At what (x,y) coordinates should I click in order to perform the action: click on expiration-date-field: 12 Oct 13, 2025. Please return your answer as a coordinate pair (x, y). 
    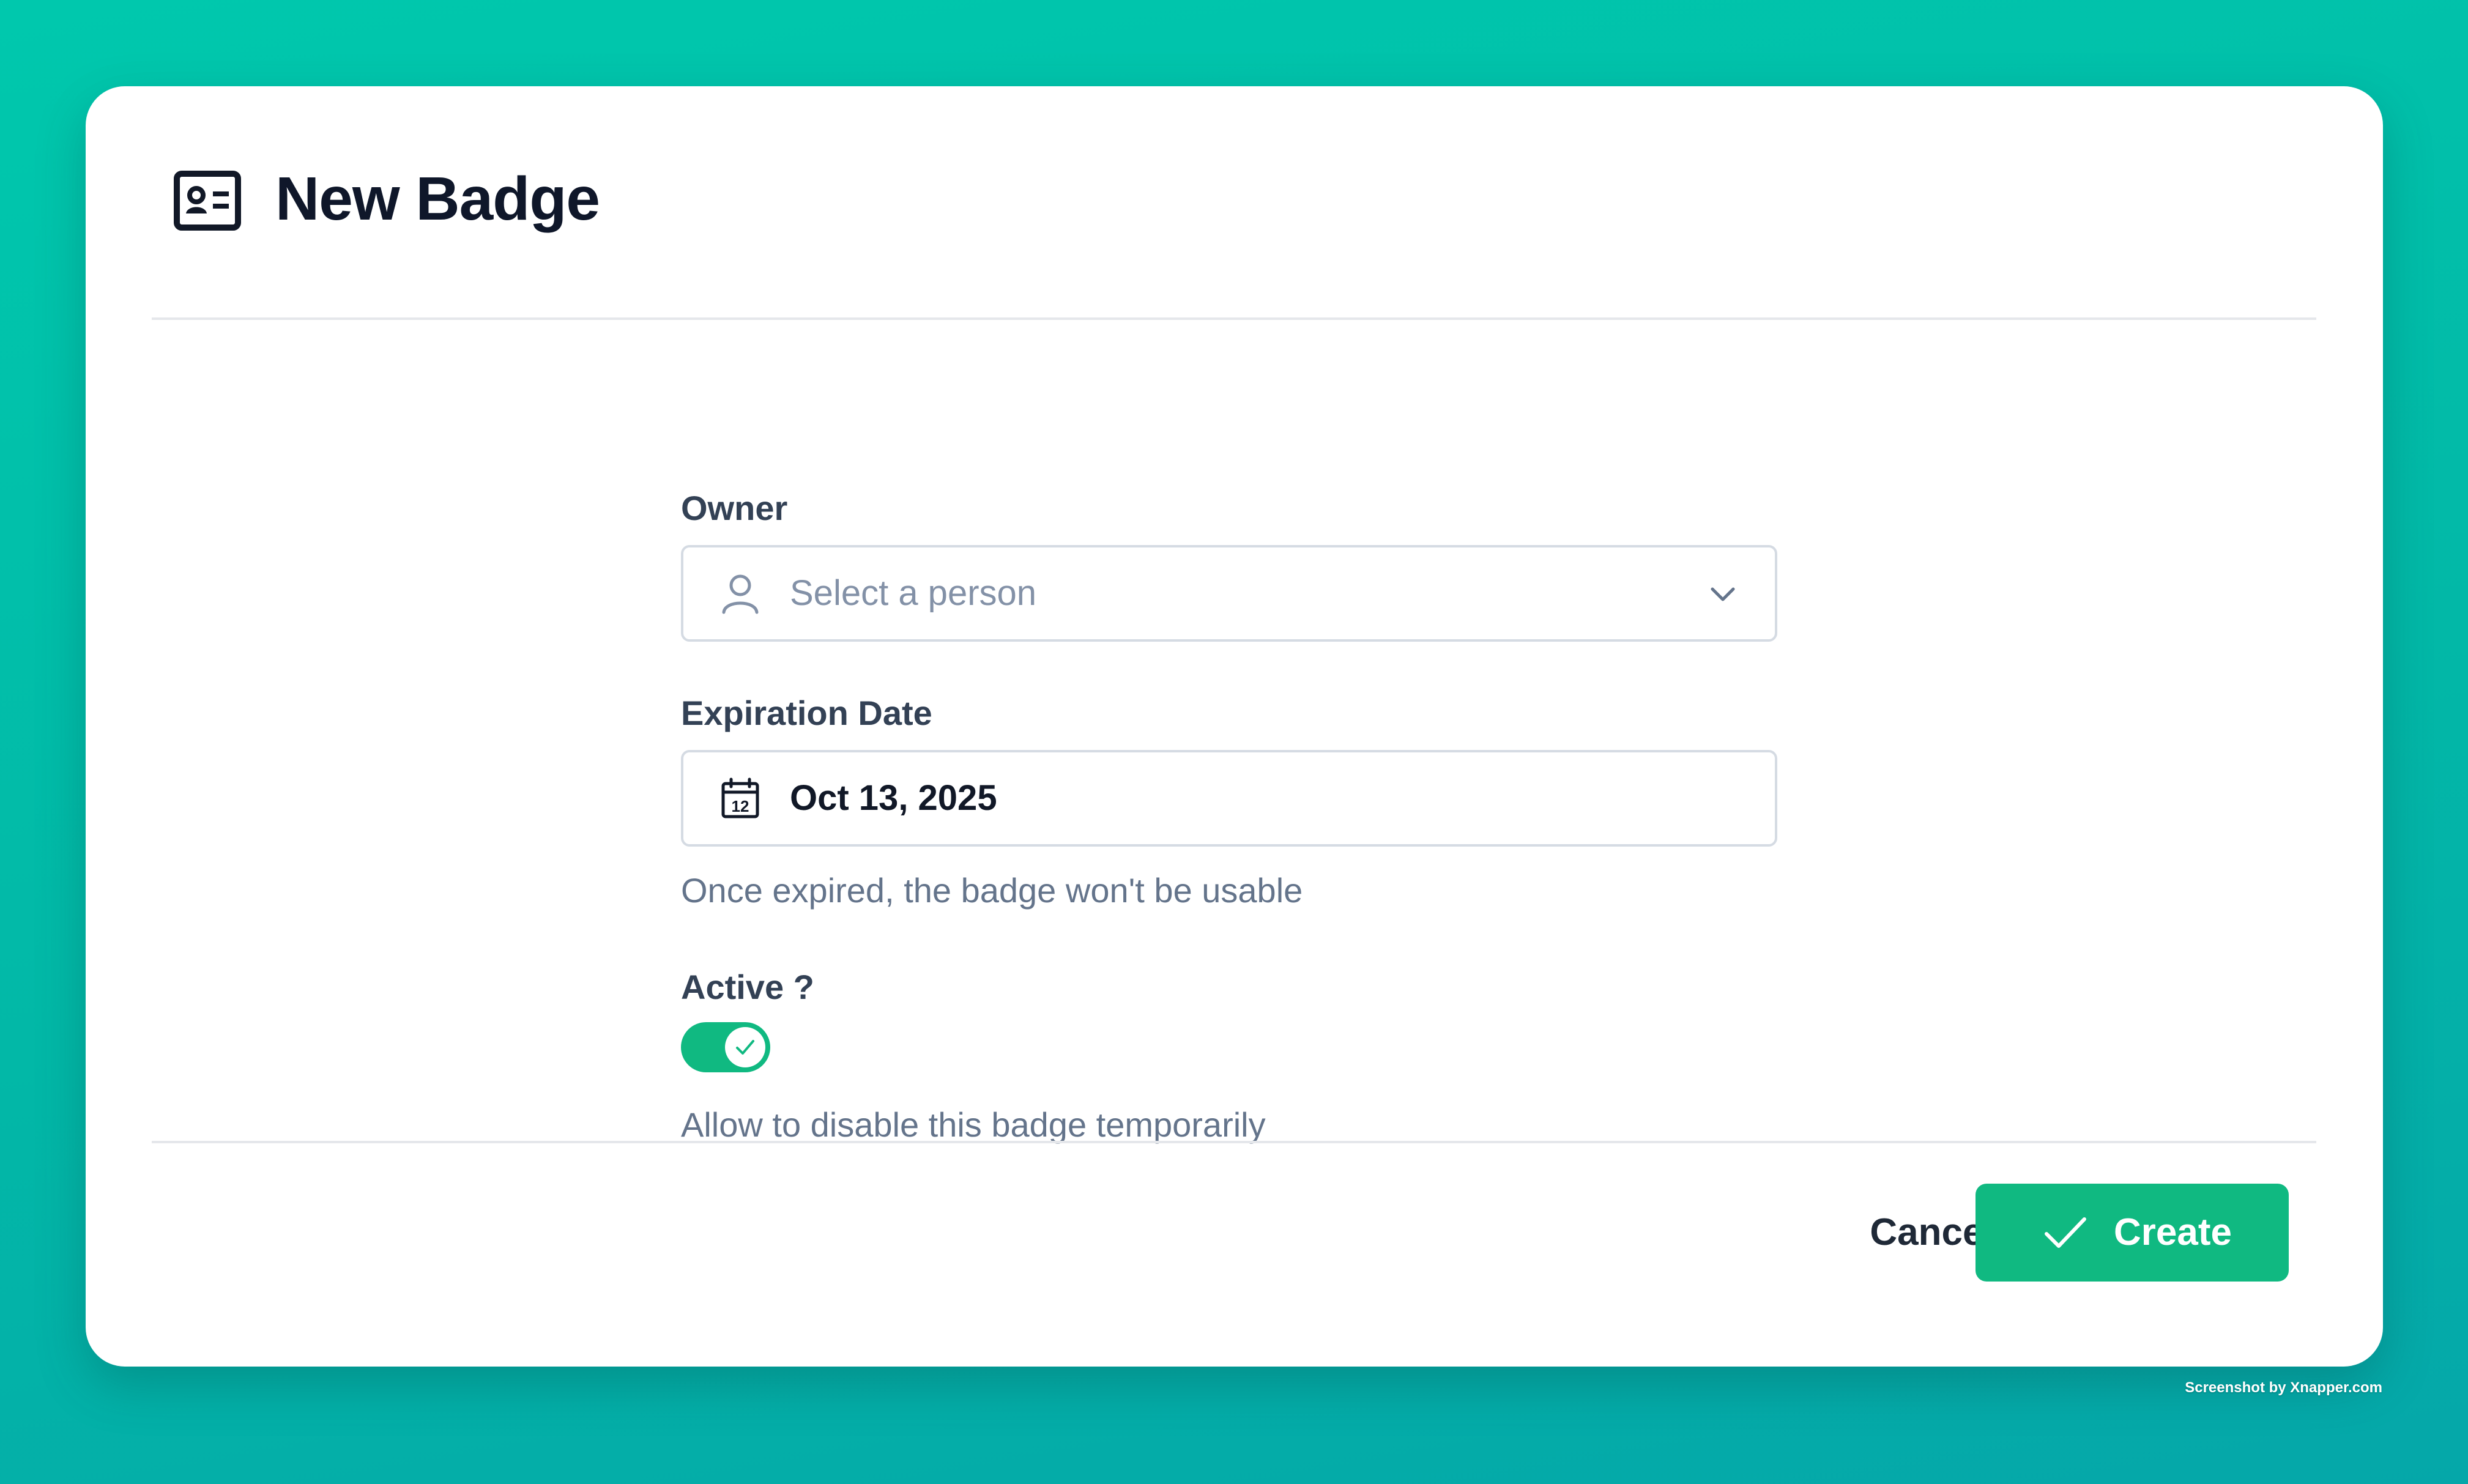
    Looking at the image, I should click on (1229, 798).